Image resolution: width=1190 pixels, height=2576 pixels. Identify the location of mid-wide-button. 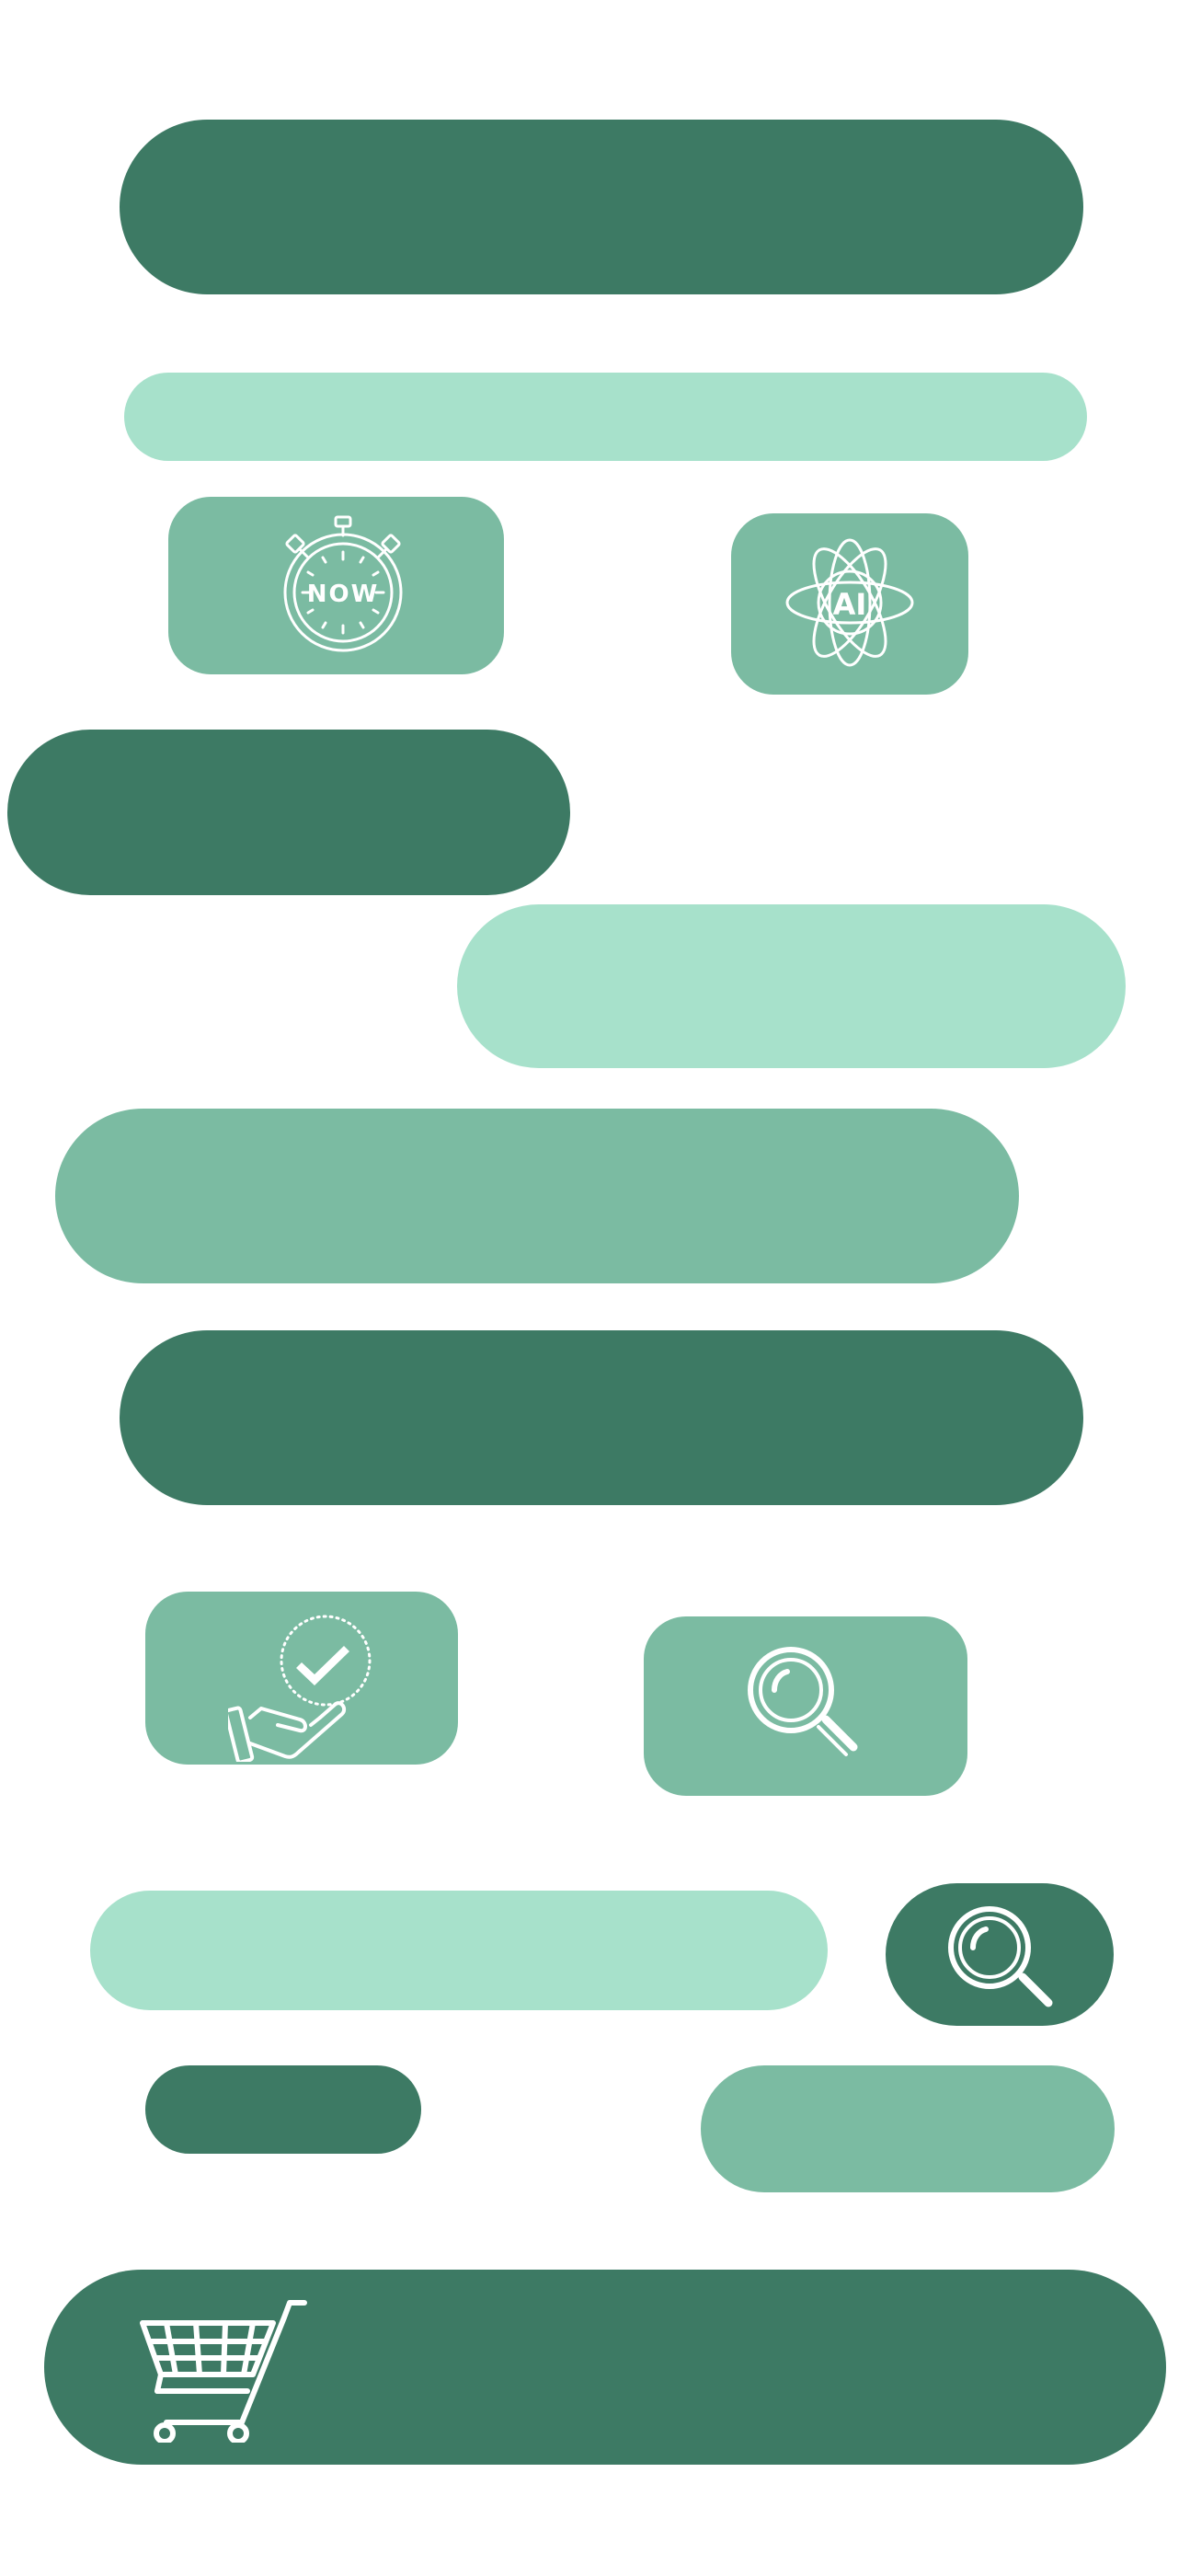
(537, 1196).